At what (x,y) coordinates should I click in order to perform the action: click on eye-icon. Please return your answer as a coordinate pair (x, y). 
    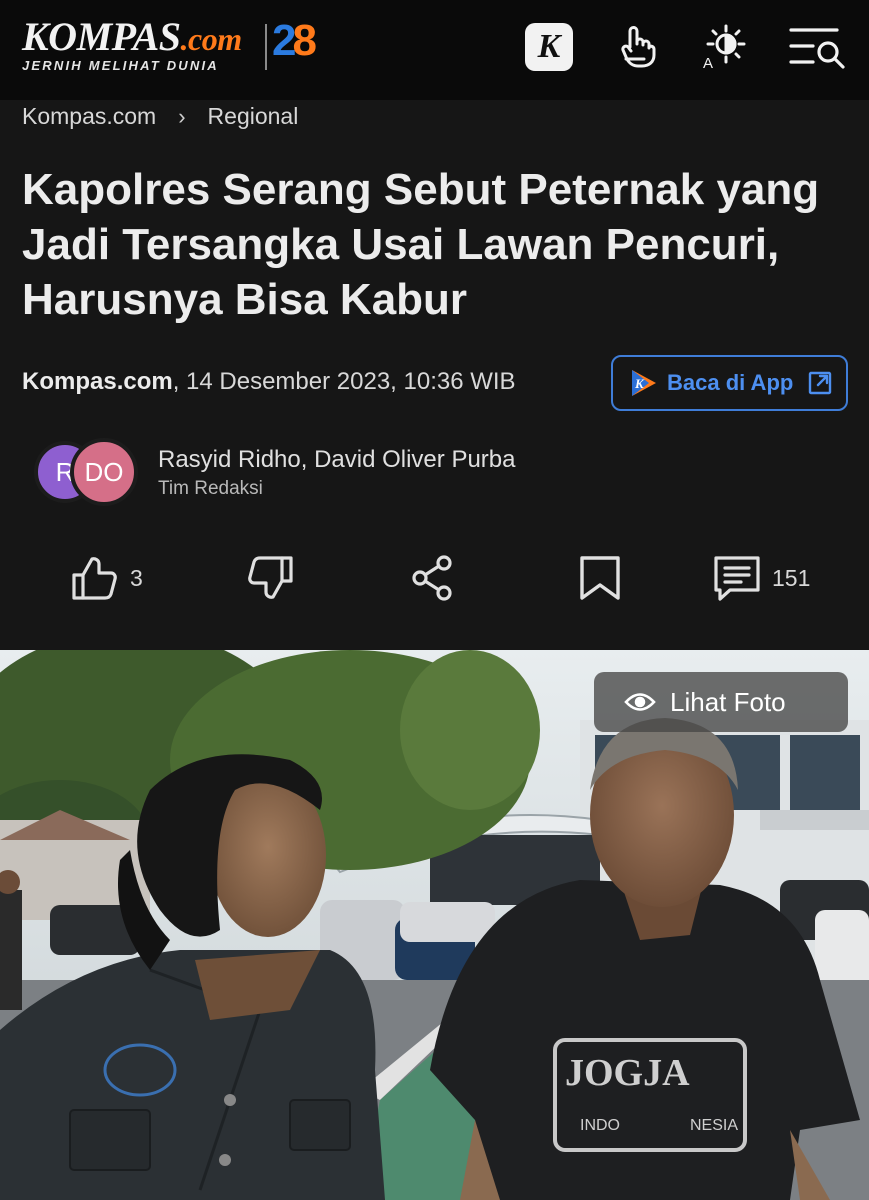
    Looking at the image, I should click on (640, 702).